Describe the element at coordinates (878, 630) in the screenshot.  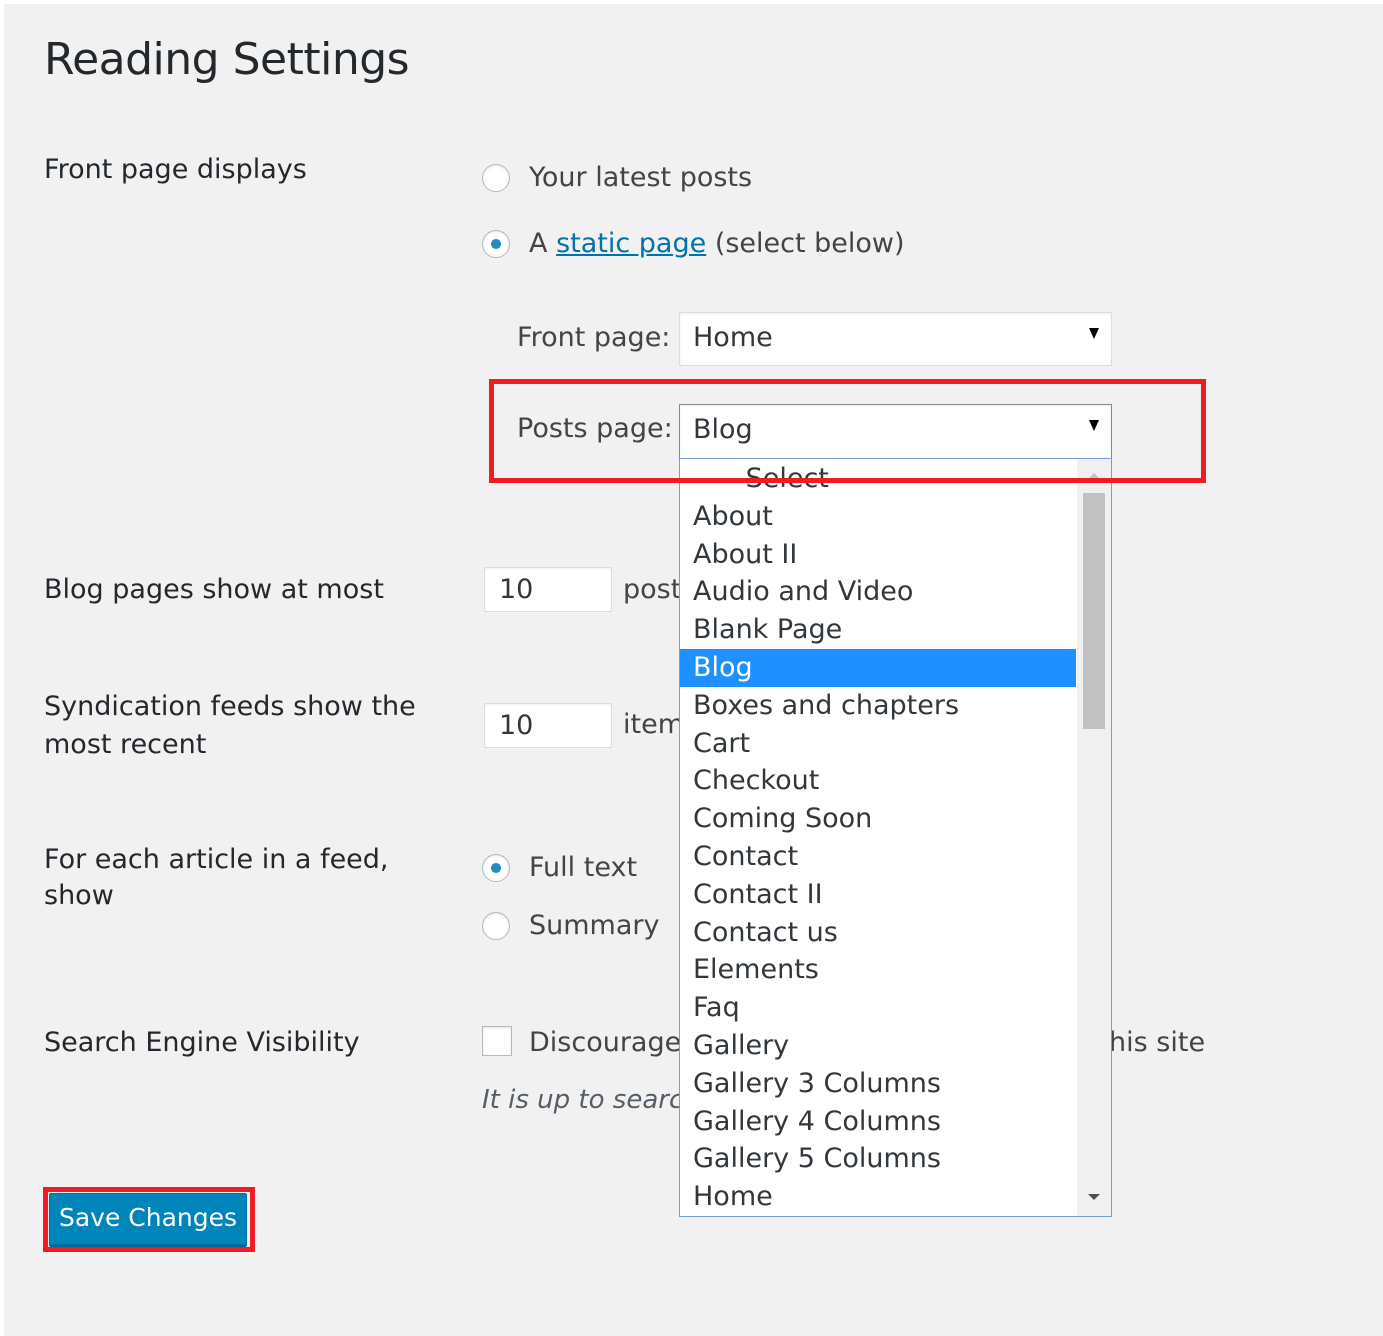
I see `dropdown-option: Blank Page` at that location.